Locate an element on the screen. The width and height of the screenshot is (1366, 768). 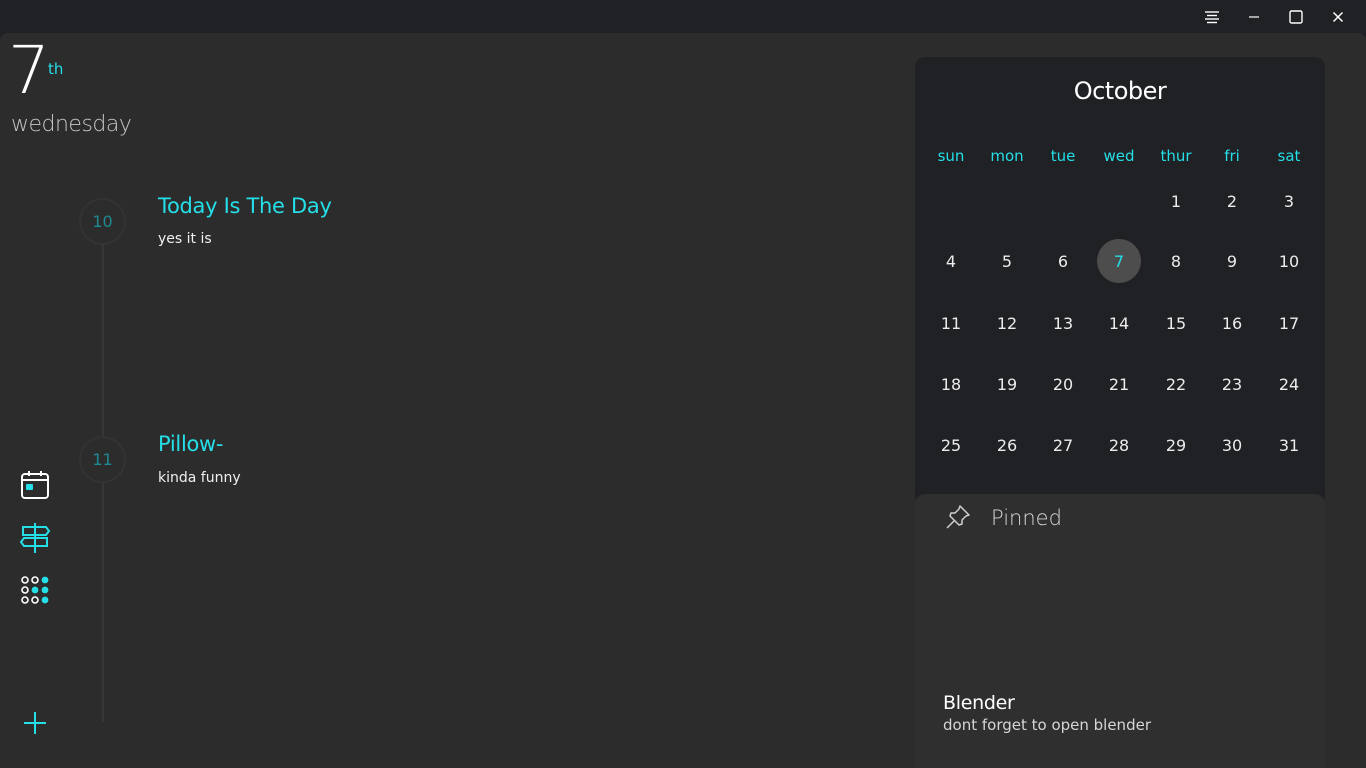
calendar-day: 8 is located at coordinates (1176, 261).